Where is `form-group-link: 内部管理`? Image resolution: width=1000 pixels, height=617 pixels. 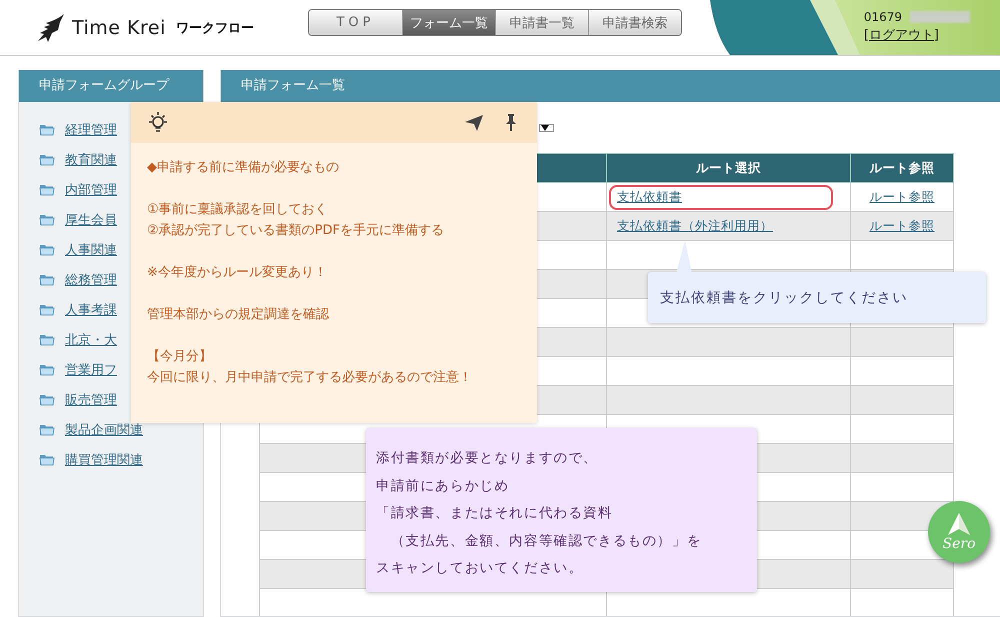
form-group-link: 内部管理 is located at coordinates (91, 189).